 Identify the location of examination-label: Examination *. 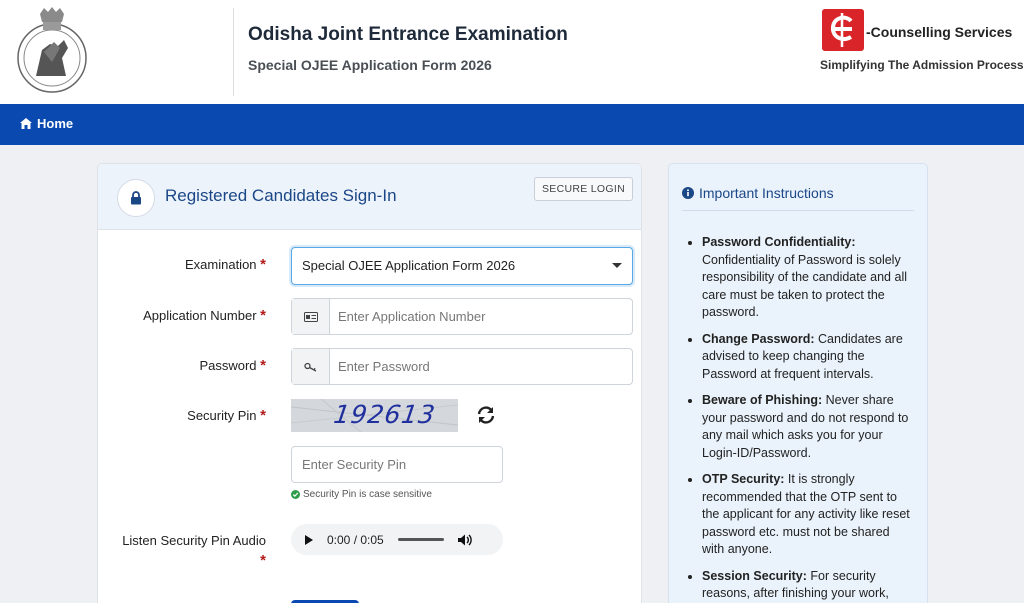
(202, 264).